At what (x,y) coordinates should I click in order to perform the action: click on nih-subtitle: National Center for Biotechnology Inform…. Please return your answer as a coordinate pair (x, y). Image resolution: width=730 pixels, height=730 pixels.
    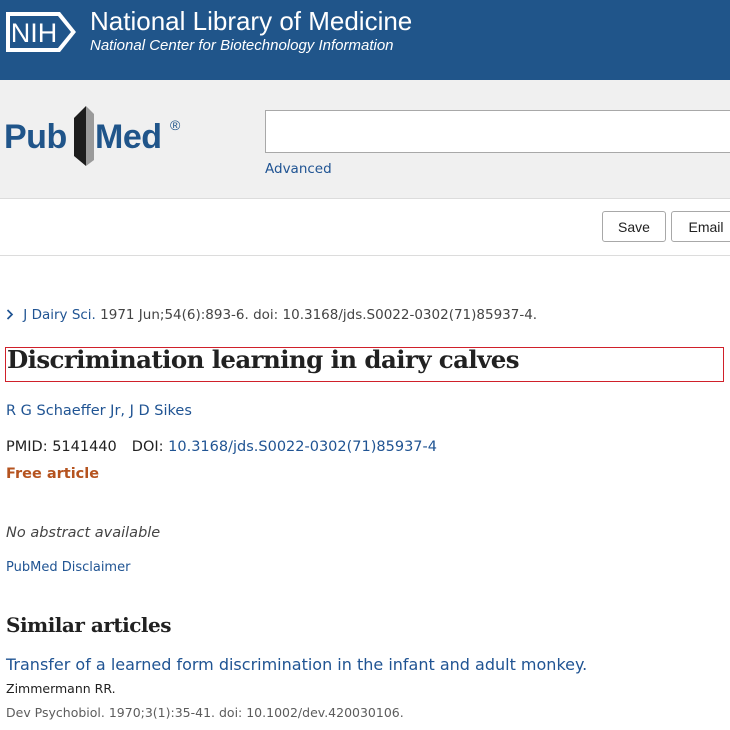
    Looking at the image, I should click on (242, 45).